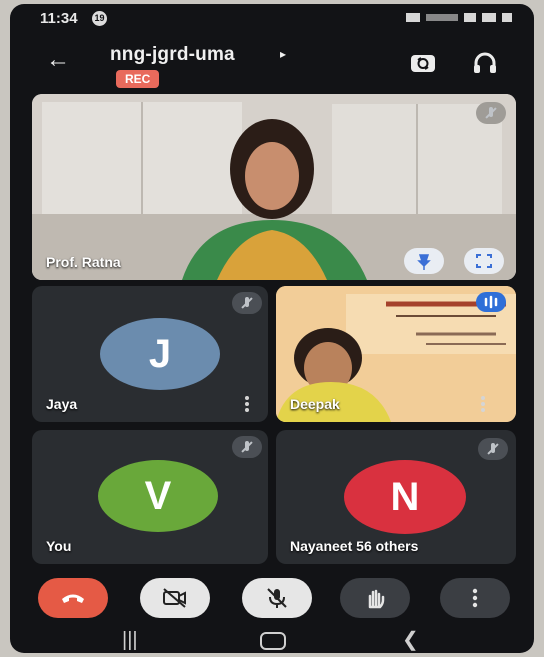 The width and height of the screenshot is (544, 657). I want to click on pin-button, so click(424, 261).